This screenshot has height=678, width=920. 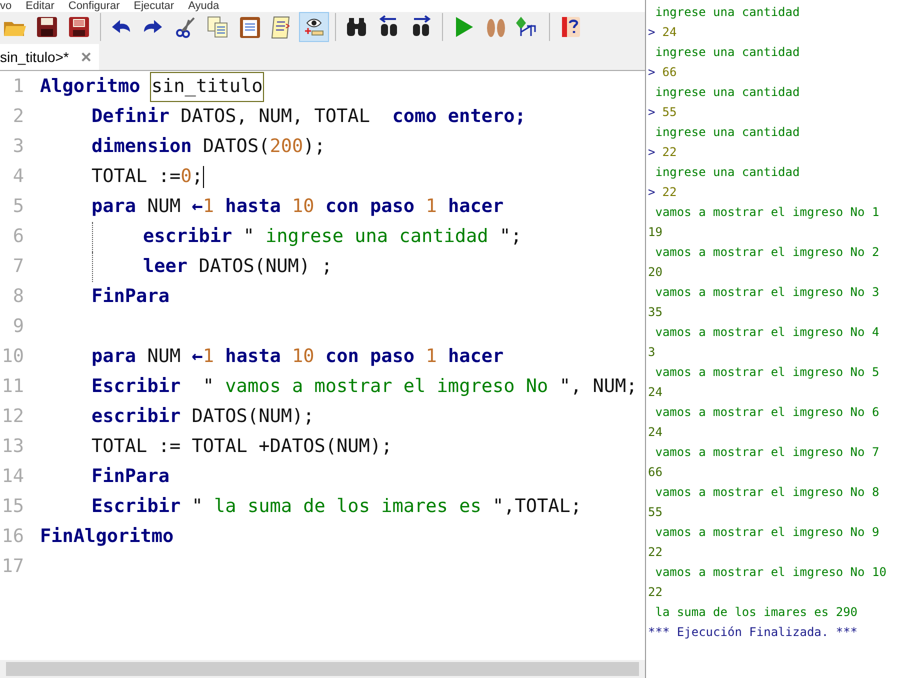 I want to click on menu-item: Ejecutar, so click(x=154, y=6).